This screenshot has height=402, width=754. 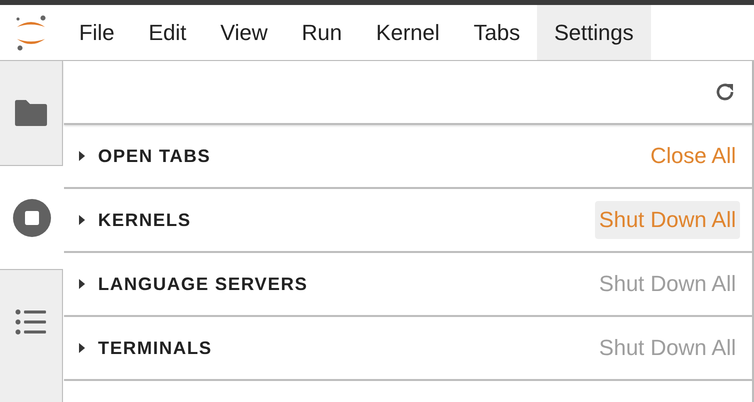 What do you see at coordinates (347, 348) in the screenshot?
I see `section-title: TERMINALS` at bounding box center [347, 348].